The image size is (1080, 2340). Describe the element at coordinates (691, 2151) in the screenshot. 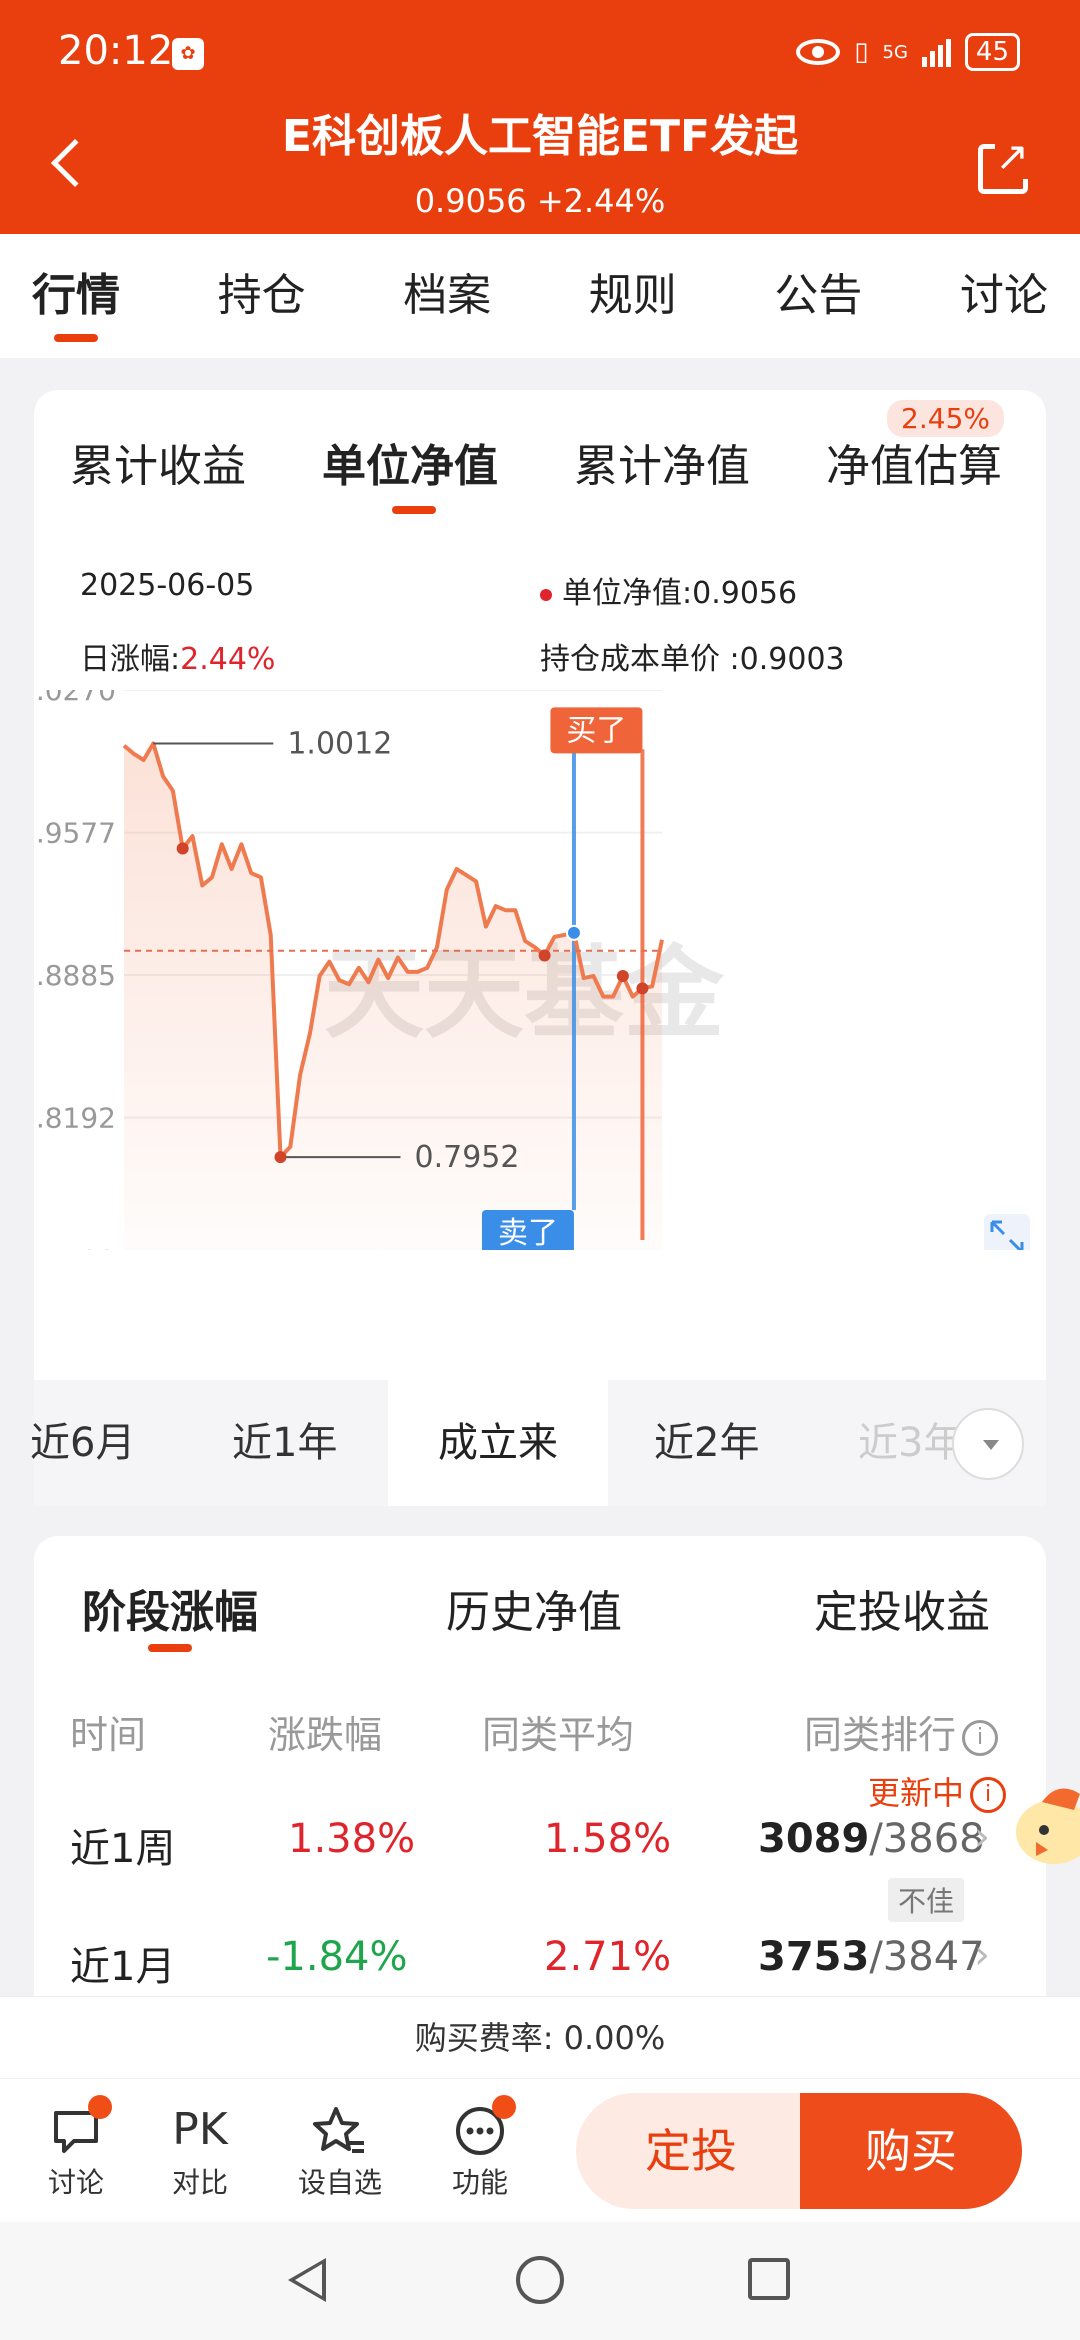

I see `sip-button: 定投` at that location.